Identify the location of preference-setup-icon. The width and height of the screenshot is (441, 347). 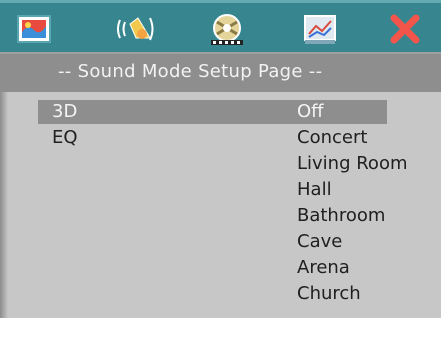
(320, 29).